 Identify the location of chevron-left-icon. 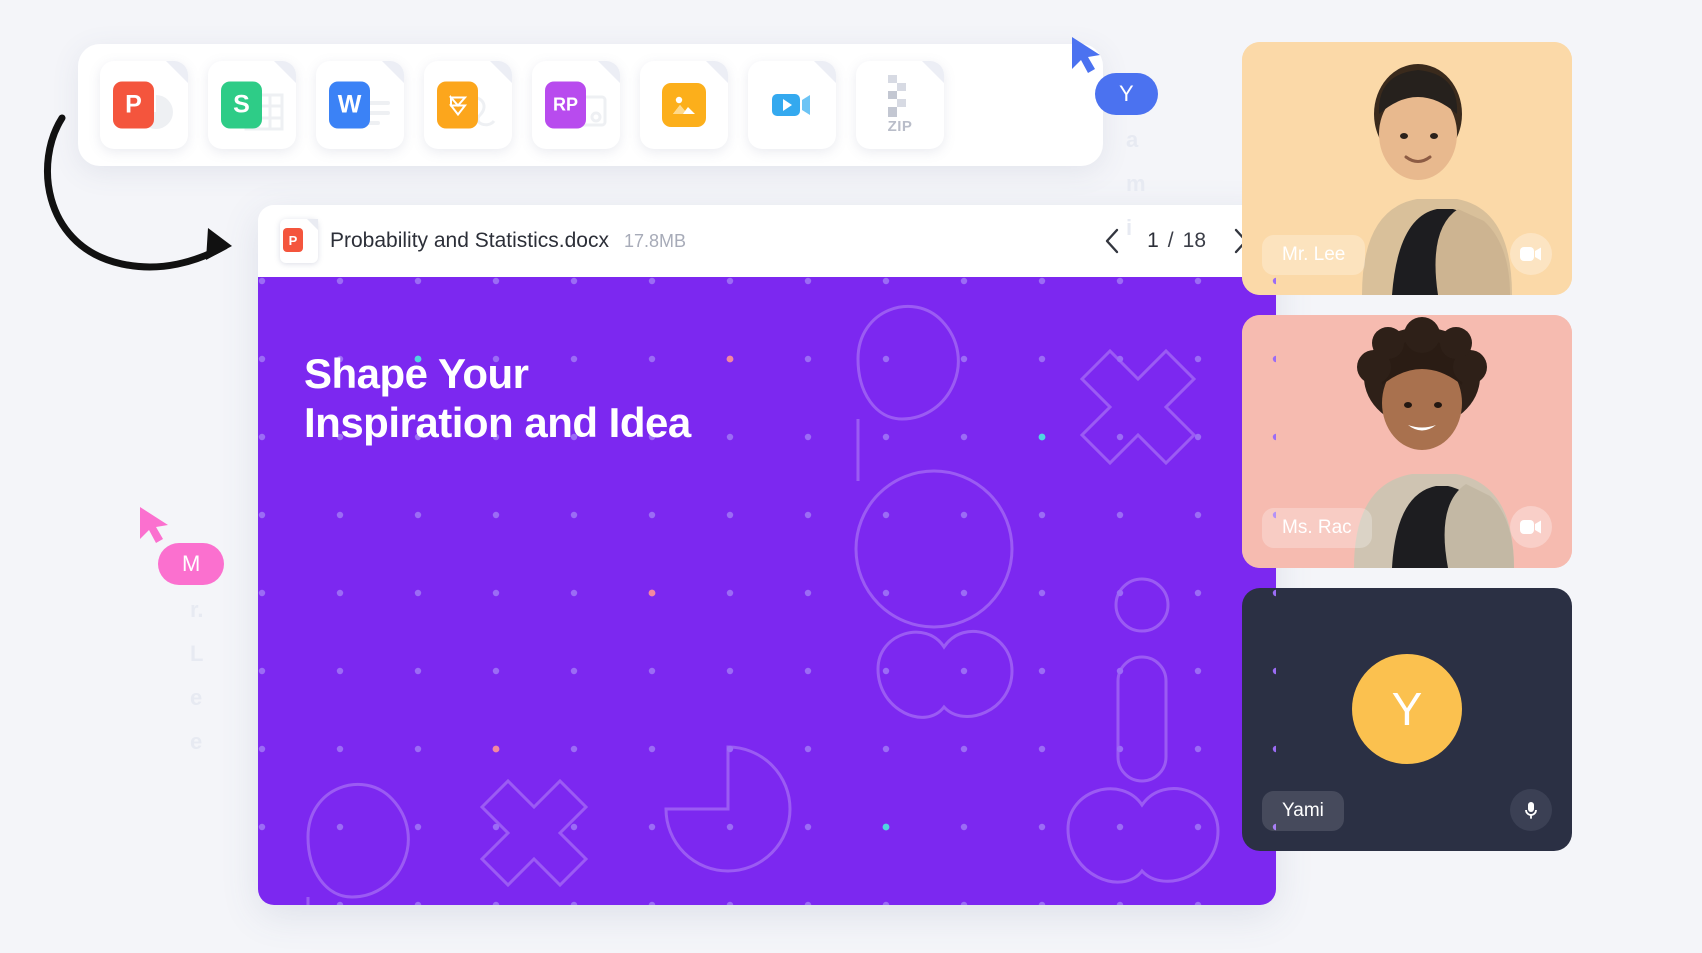
(1112, 241).